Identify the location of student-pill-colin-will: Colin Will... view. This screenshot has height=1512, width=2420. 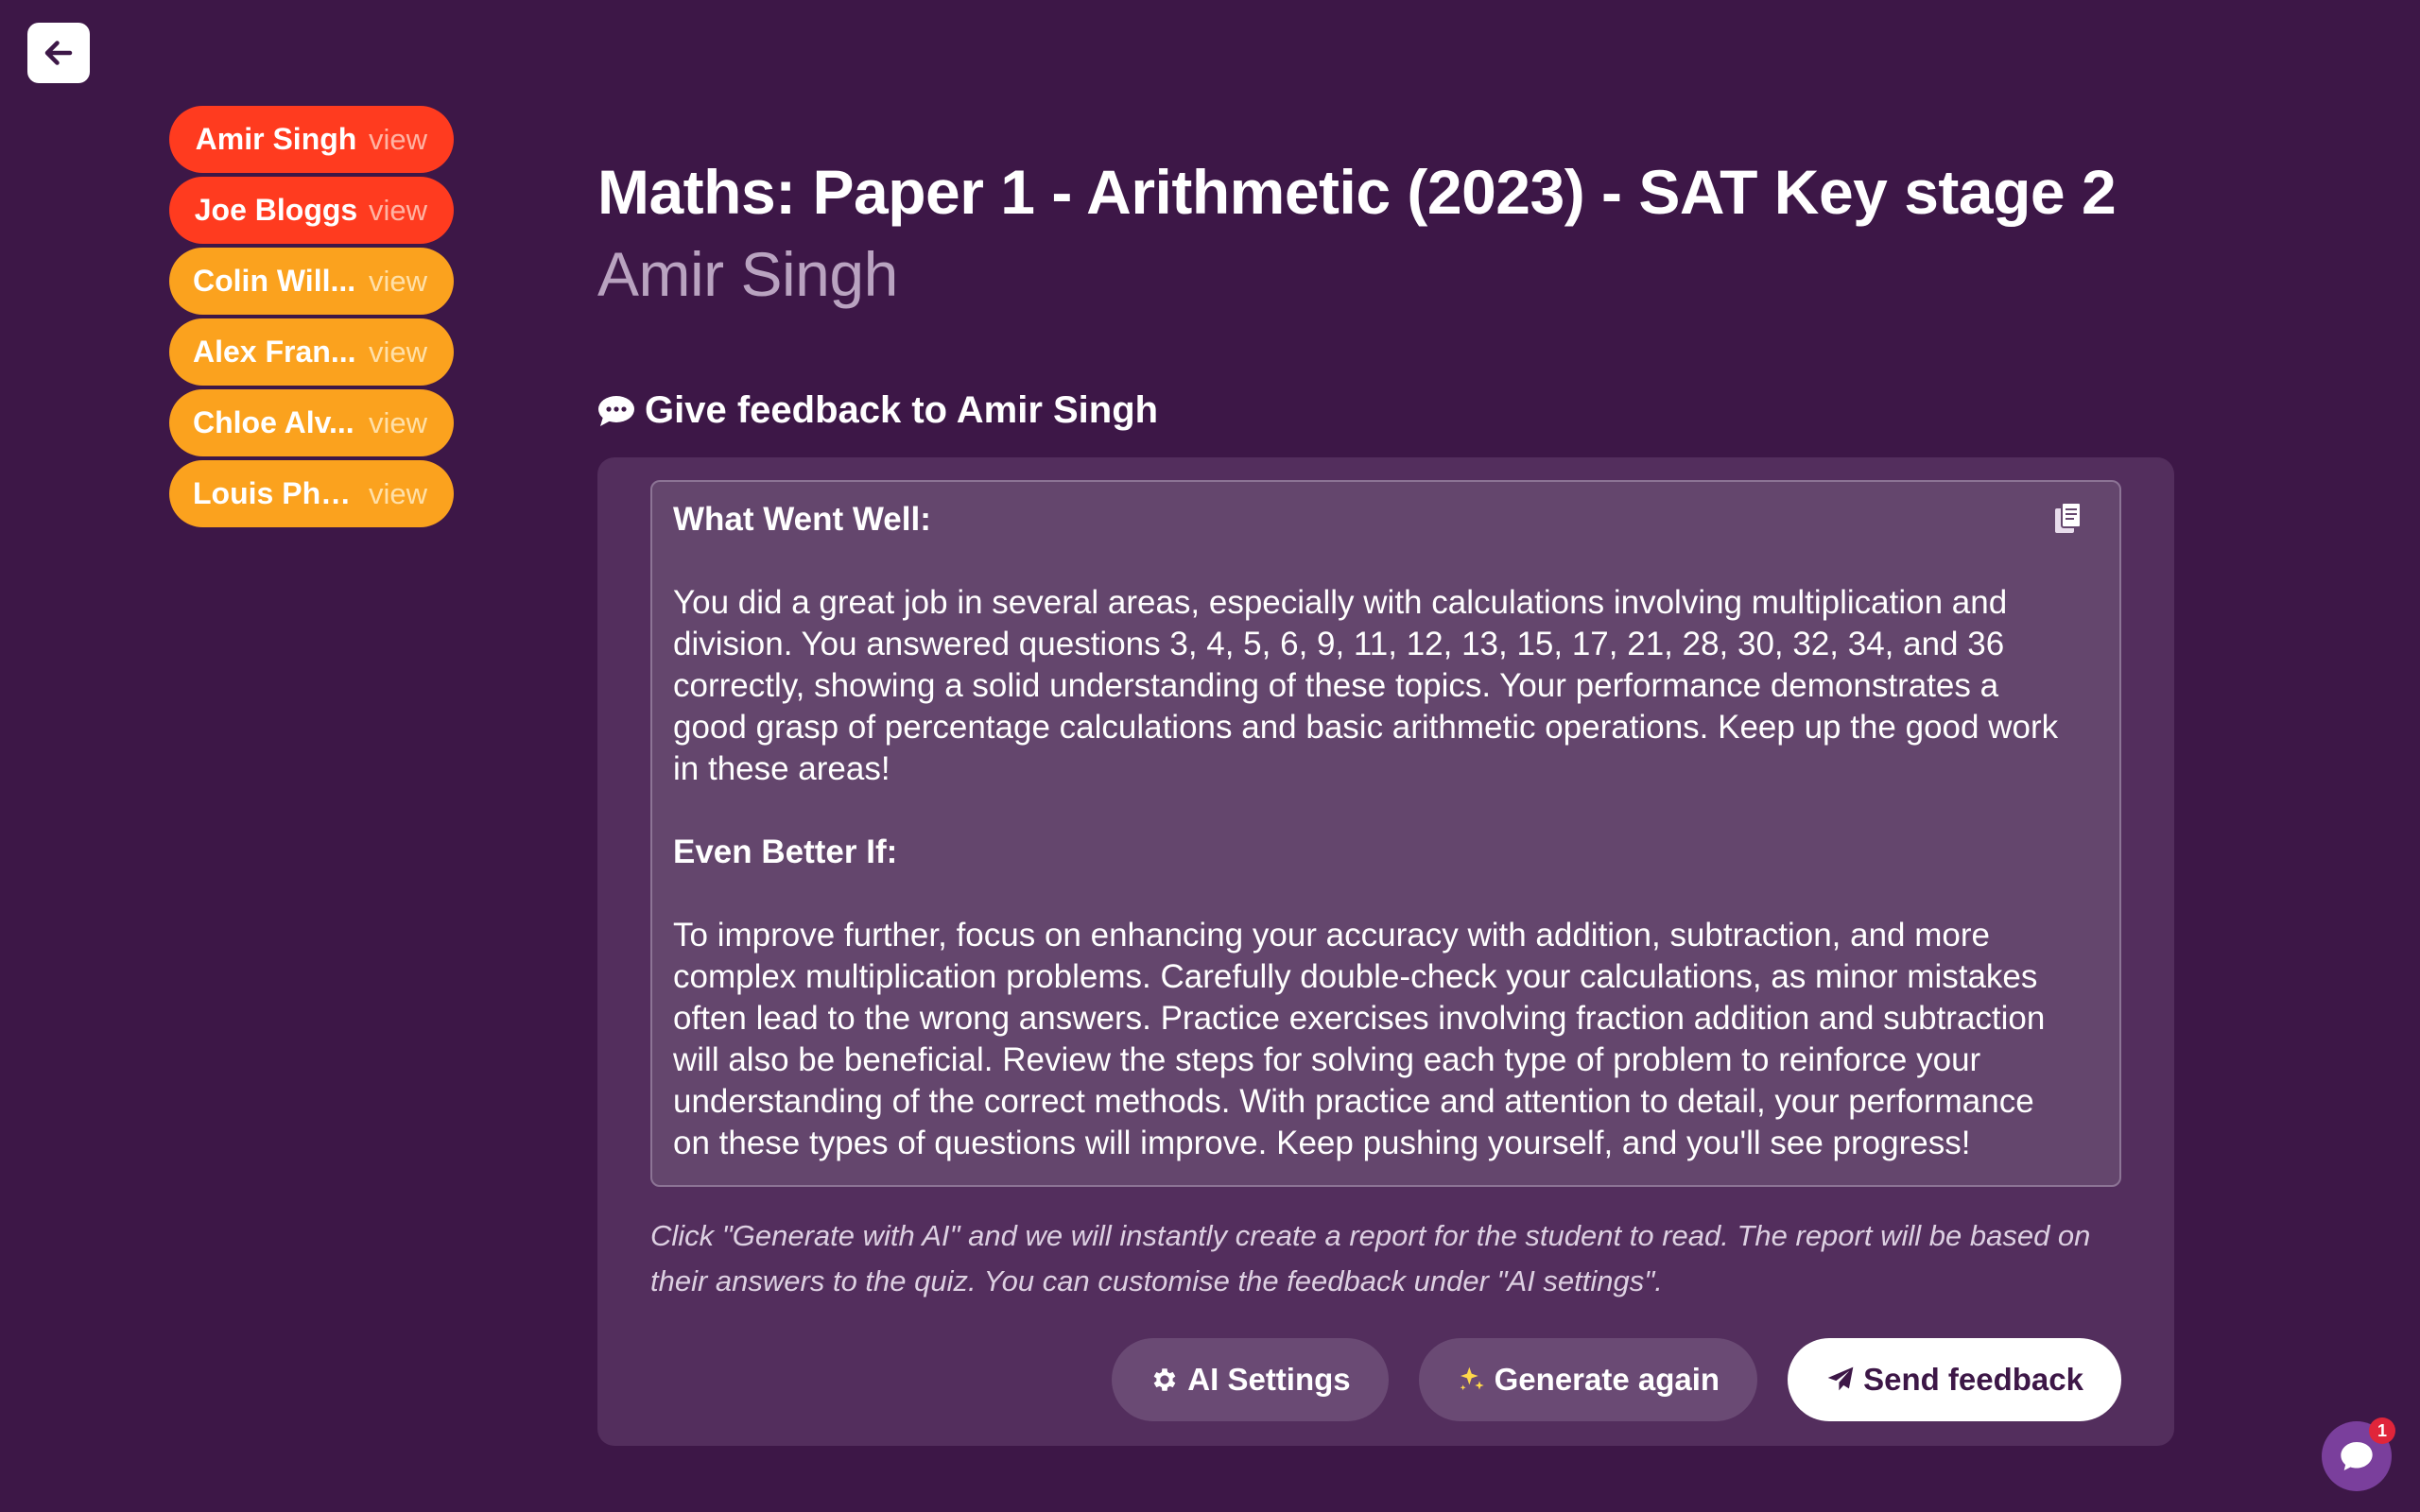
(311, 281).